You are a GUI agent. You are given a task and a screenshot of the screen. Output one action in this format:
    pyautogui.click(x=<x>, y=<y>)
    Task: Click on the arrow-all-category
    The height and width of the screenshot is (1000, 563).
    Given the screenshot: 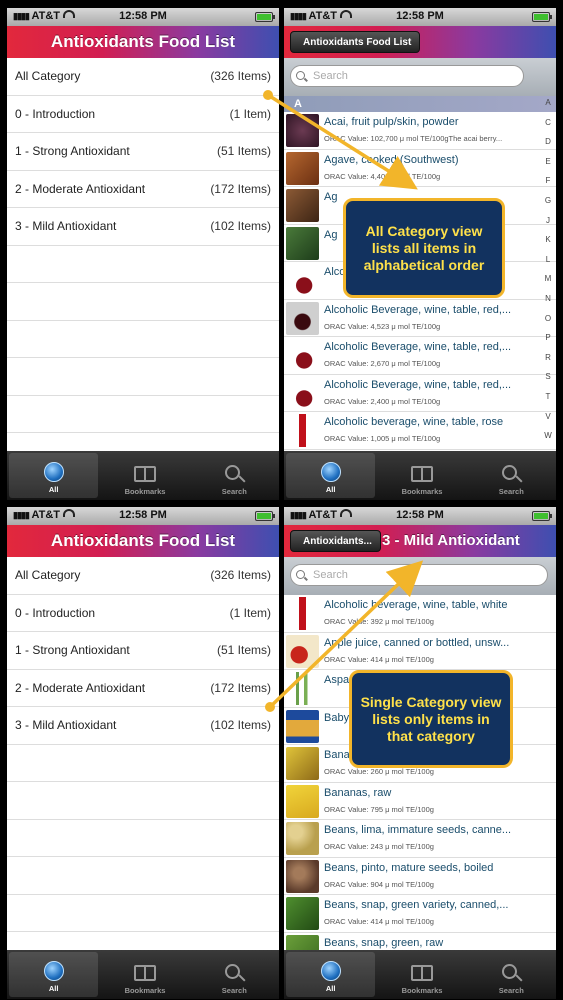 What is the action you would take?
    pyautogui.click(x=342, y=141)
    